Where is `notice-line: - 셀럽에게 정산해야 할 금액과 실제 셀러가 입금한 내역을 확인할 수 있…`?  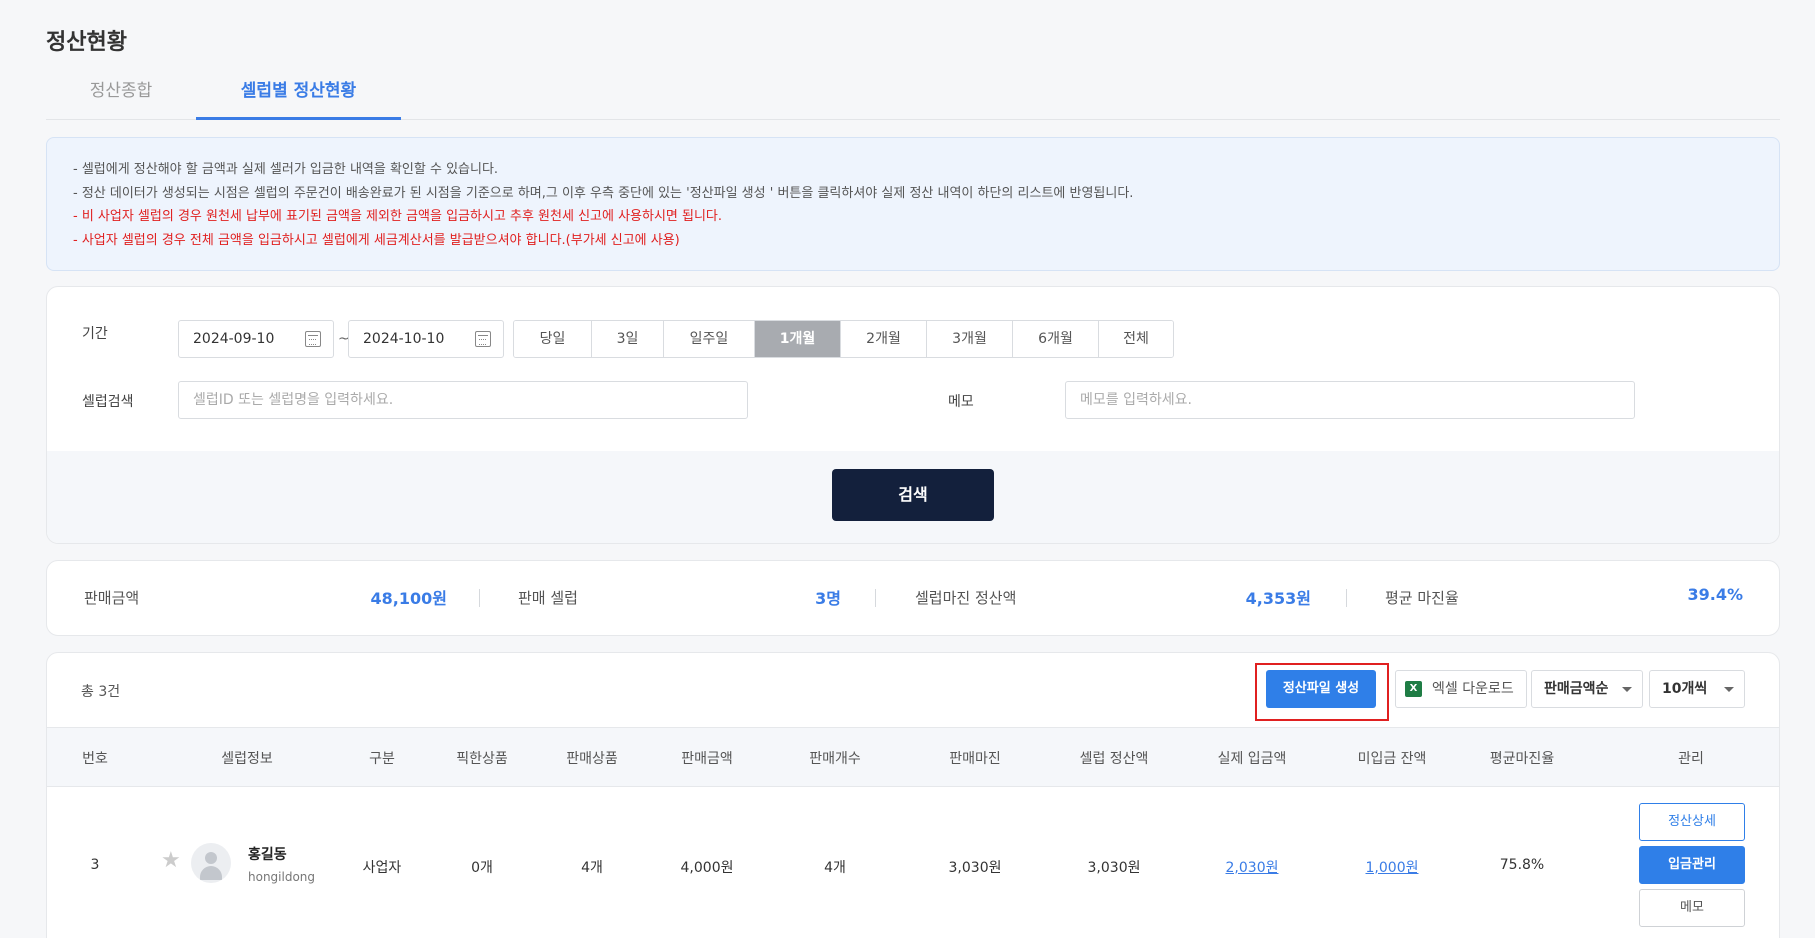 notice-line: - 셀럽에게 정산해야 할 금액과 실제 셀러가 입금한 내역을 확인할 수 있… is located at coordinates (286, 169).